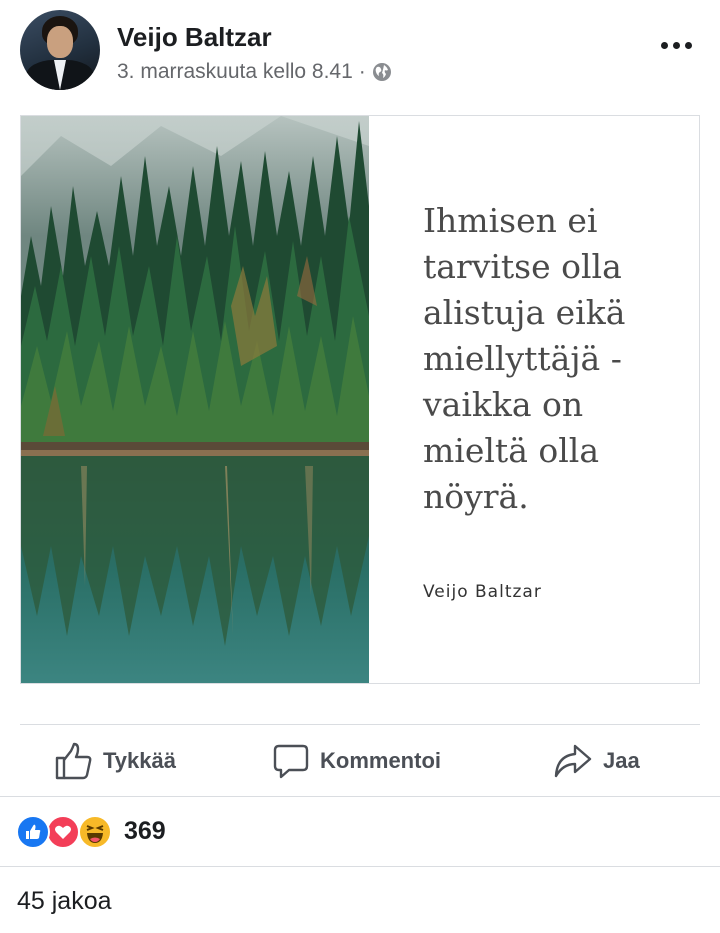 This screenshot has height=933, width=720. What do you see at coordinates (95, 832) in the screenshot?
I see `haha-reaction-icon` at bounding box center [95, 832].